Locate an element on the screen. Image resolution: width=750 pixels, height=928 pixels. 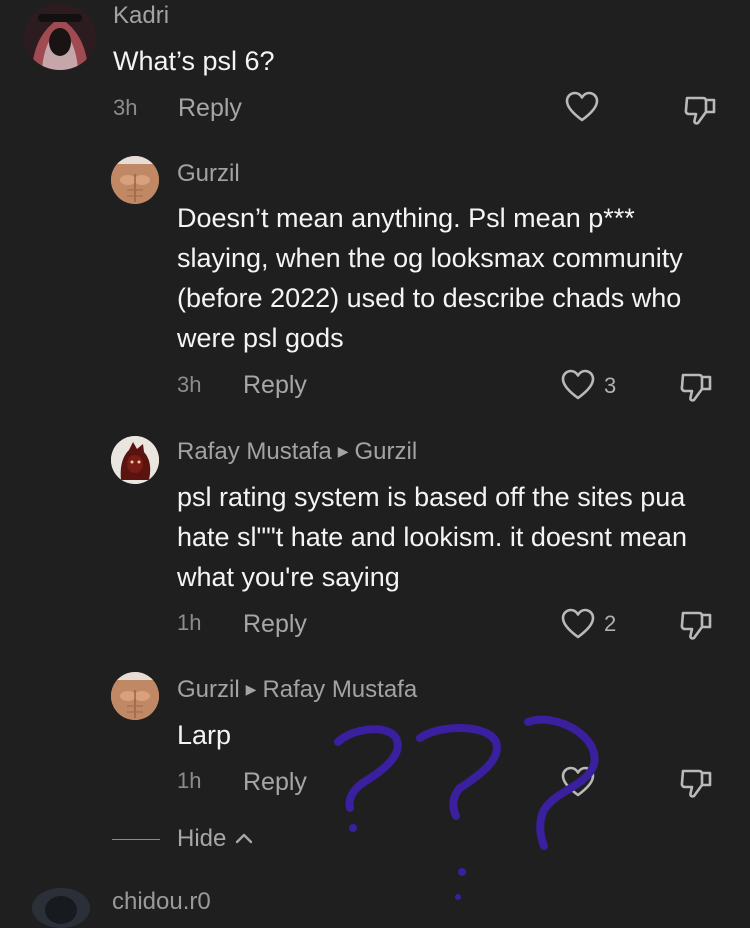
comment-author: Rafay Mustafa is located at coordinates (254, 451).